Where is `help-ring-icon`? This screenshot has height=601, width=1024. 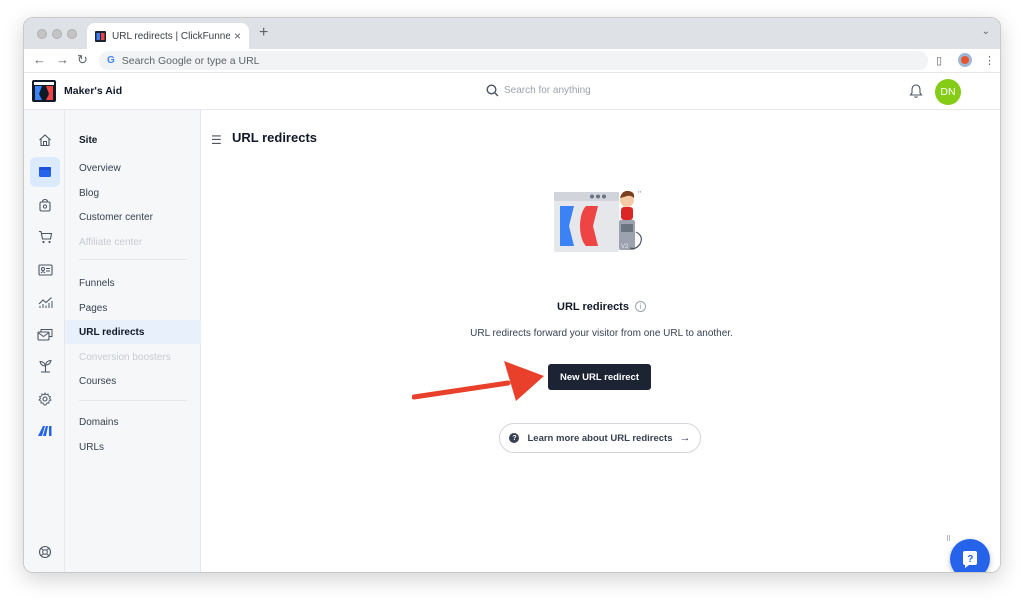 help-ring-icon is located at coordinates (45, 552).